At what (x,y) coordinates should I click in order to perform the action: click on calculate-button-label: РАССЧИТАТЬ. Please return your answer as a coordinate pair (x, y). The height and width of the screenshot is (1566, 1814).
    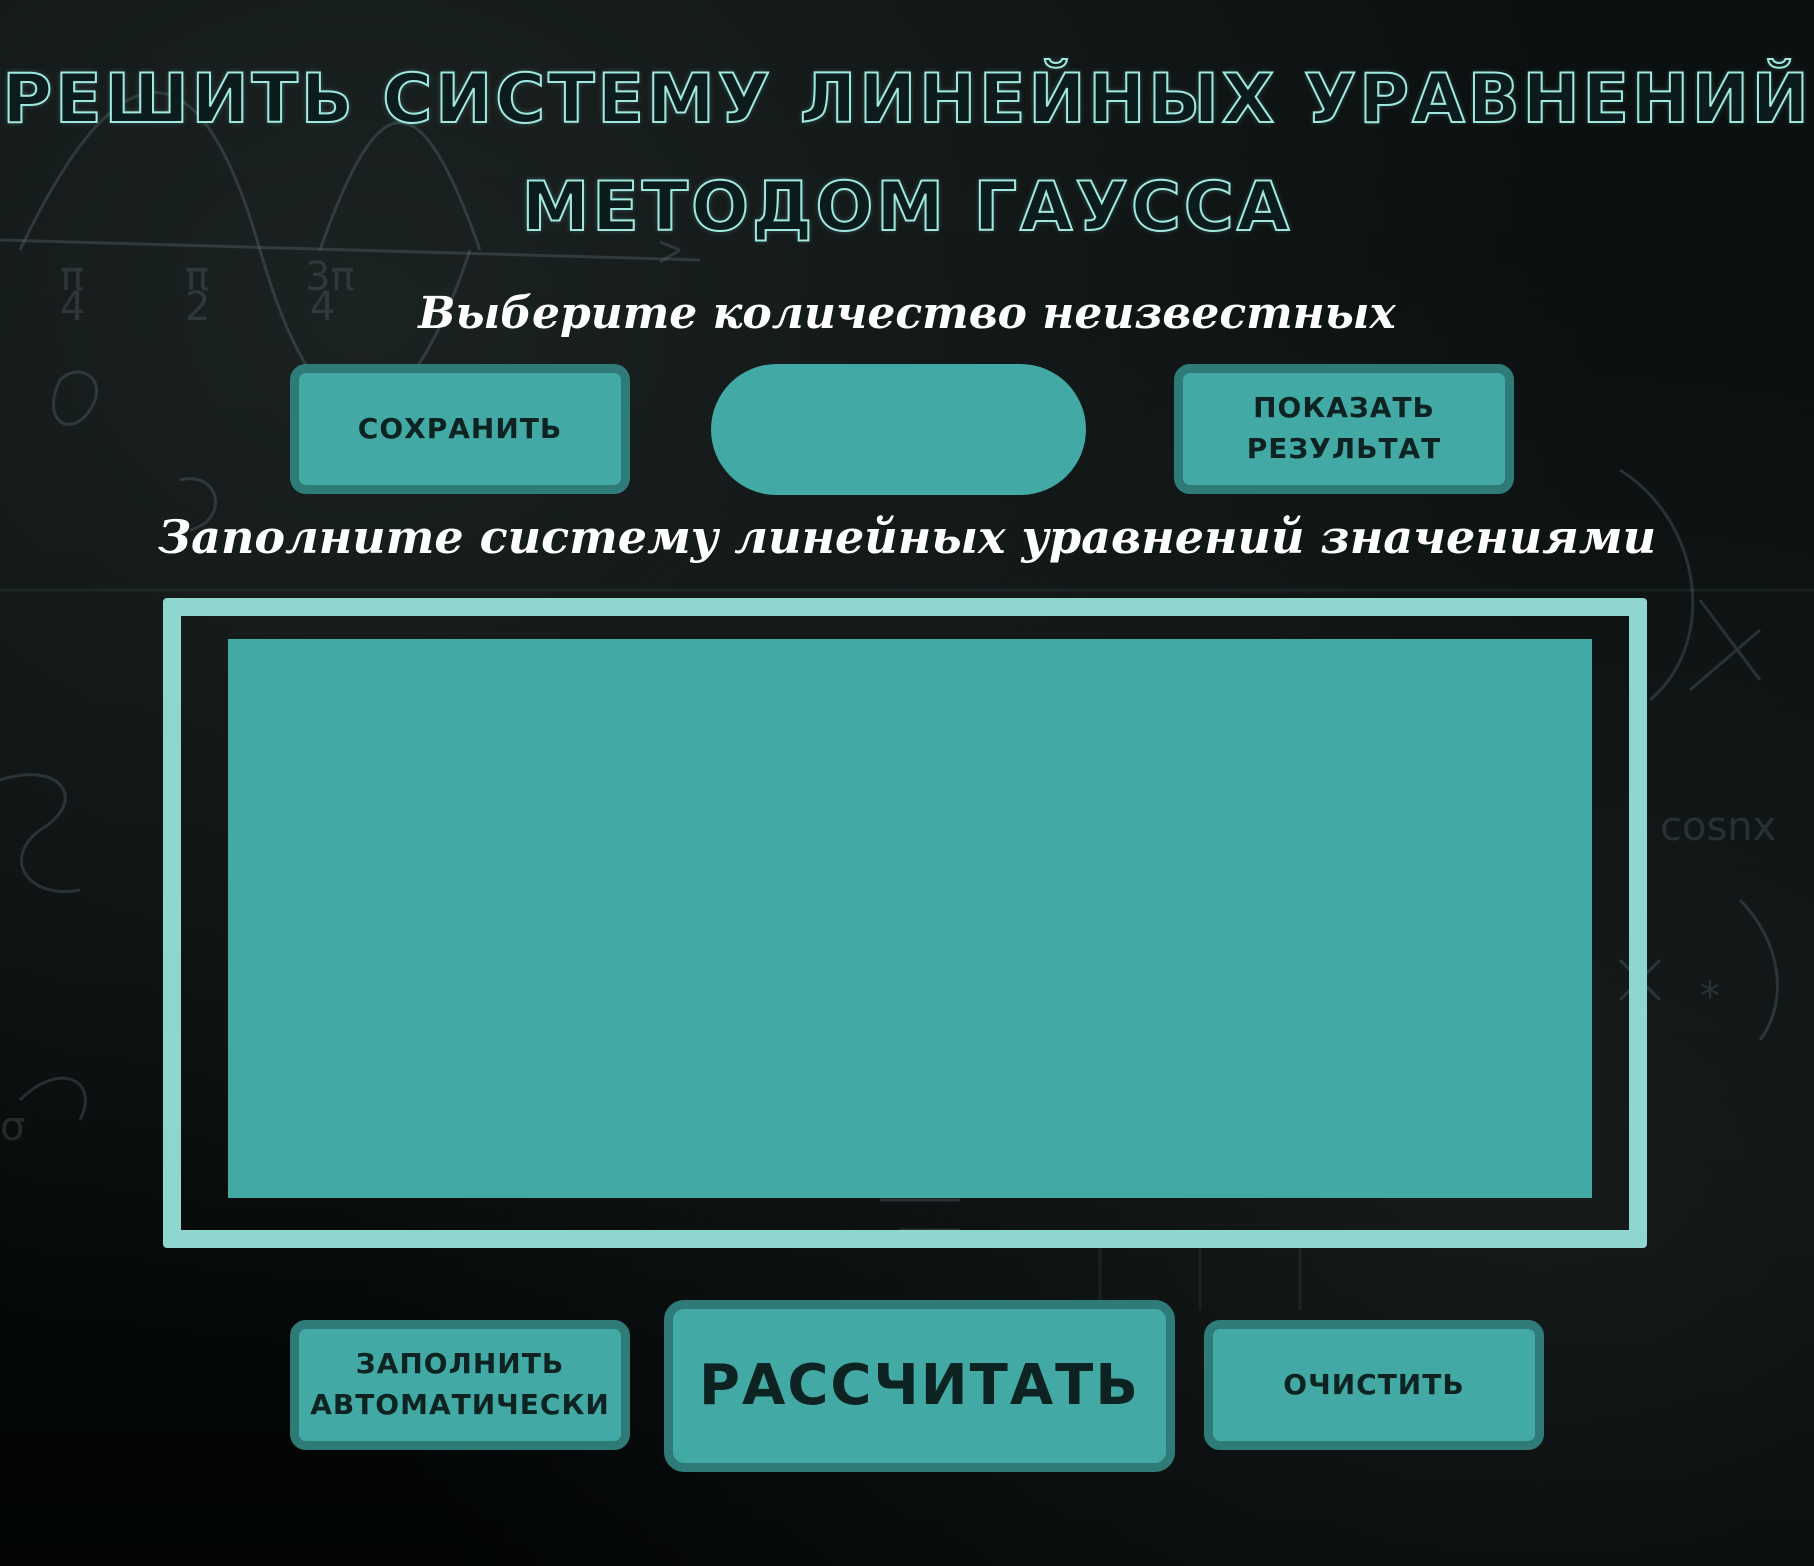
    Looking at the image, I should click on (919, 1386).